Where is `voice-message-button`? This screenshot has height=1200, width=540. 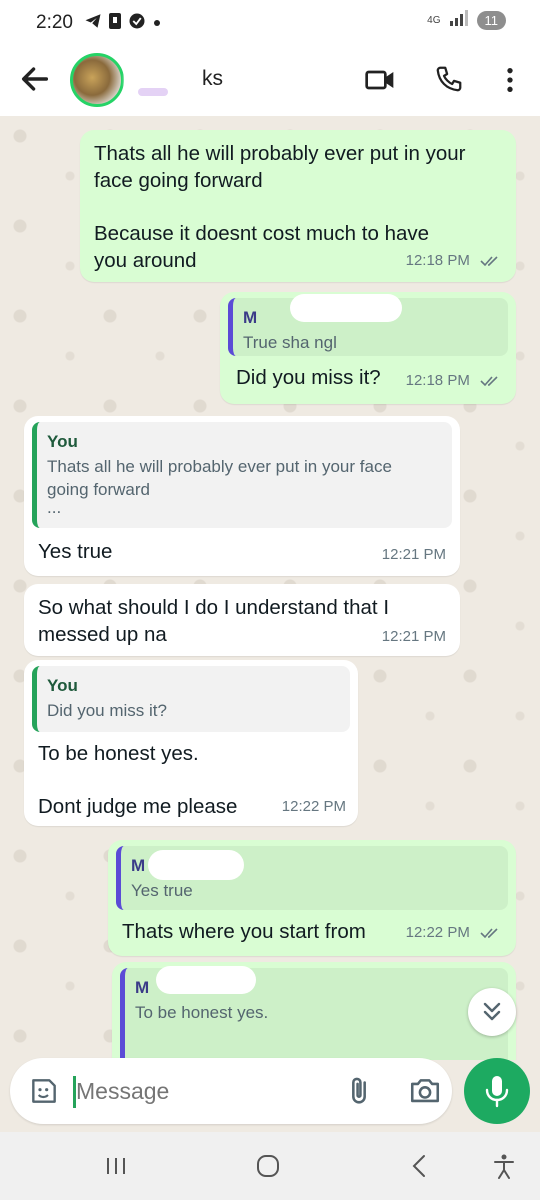
voice-message-button is located at coordinates (497, 1091).